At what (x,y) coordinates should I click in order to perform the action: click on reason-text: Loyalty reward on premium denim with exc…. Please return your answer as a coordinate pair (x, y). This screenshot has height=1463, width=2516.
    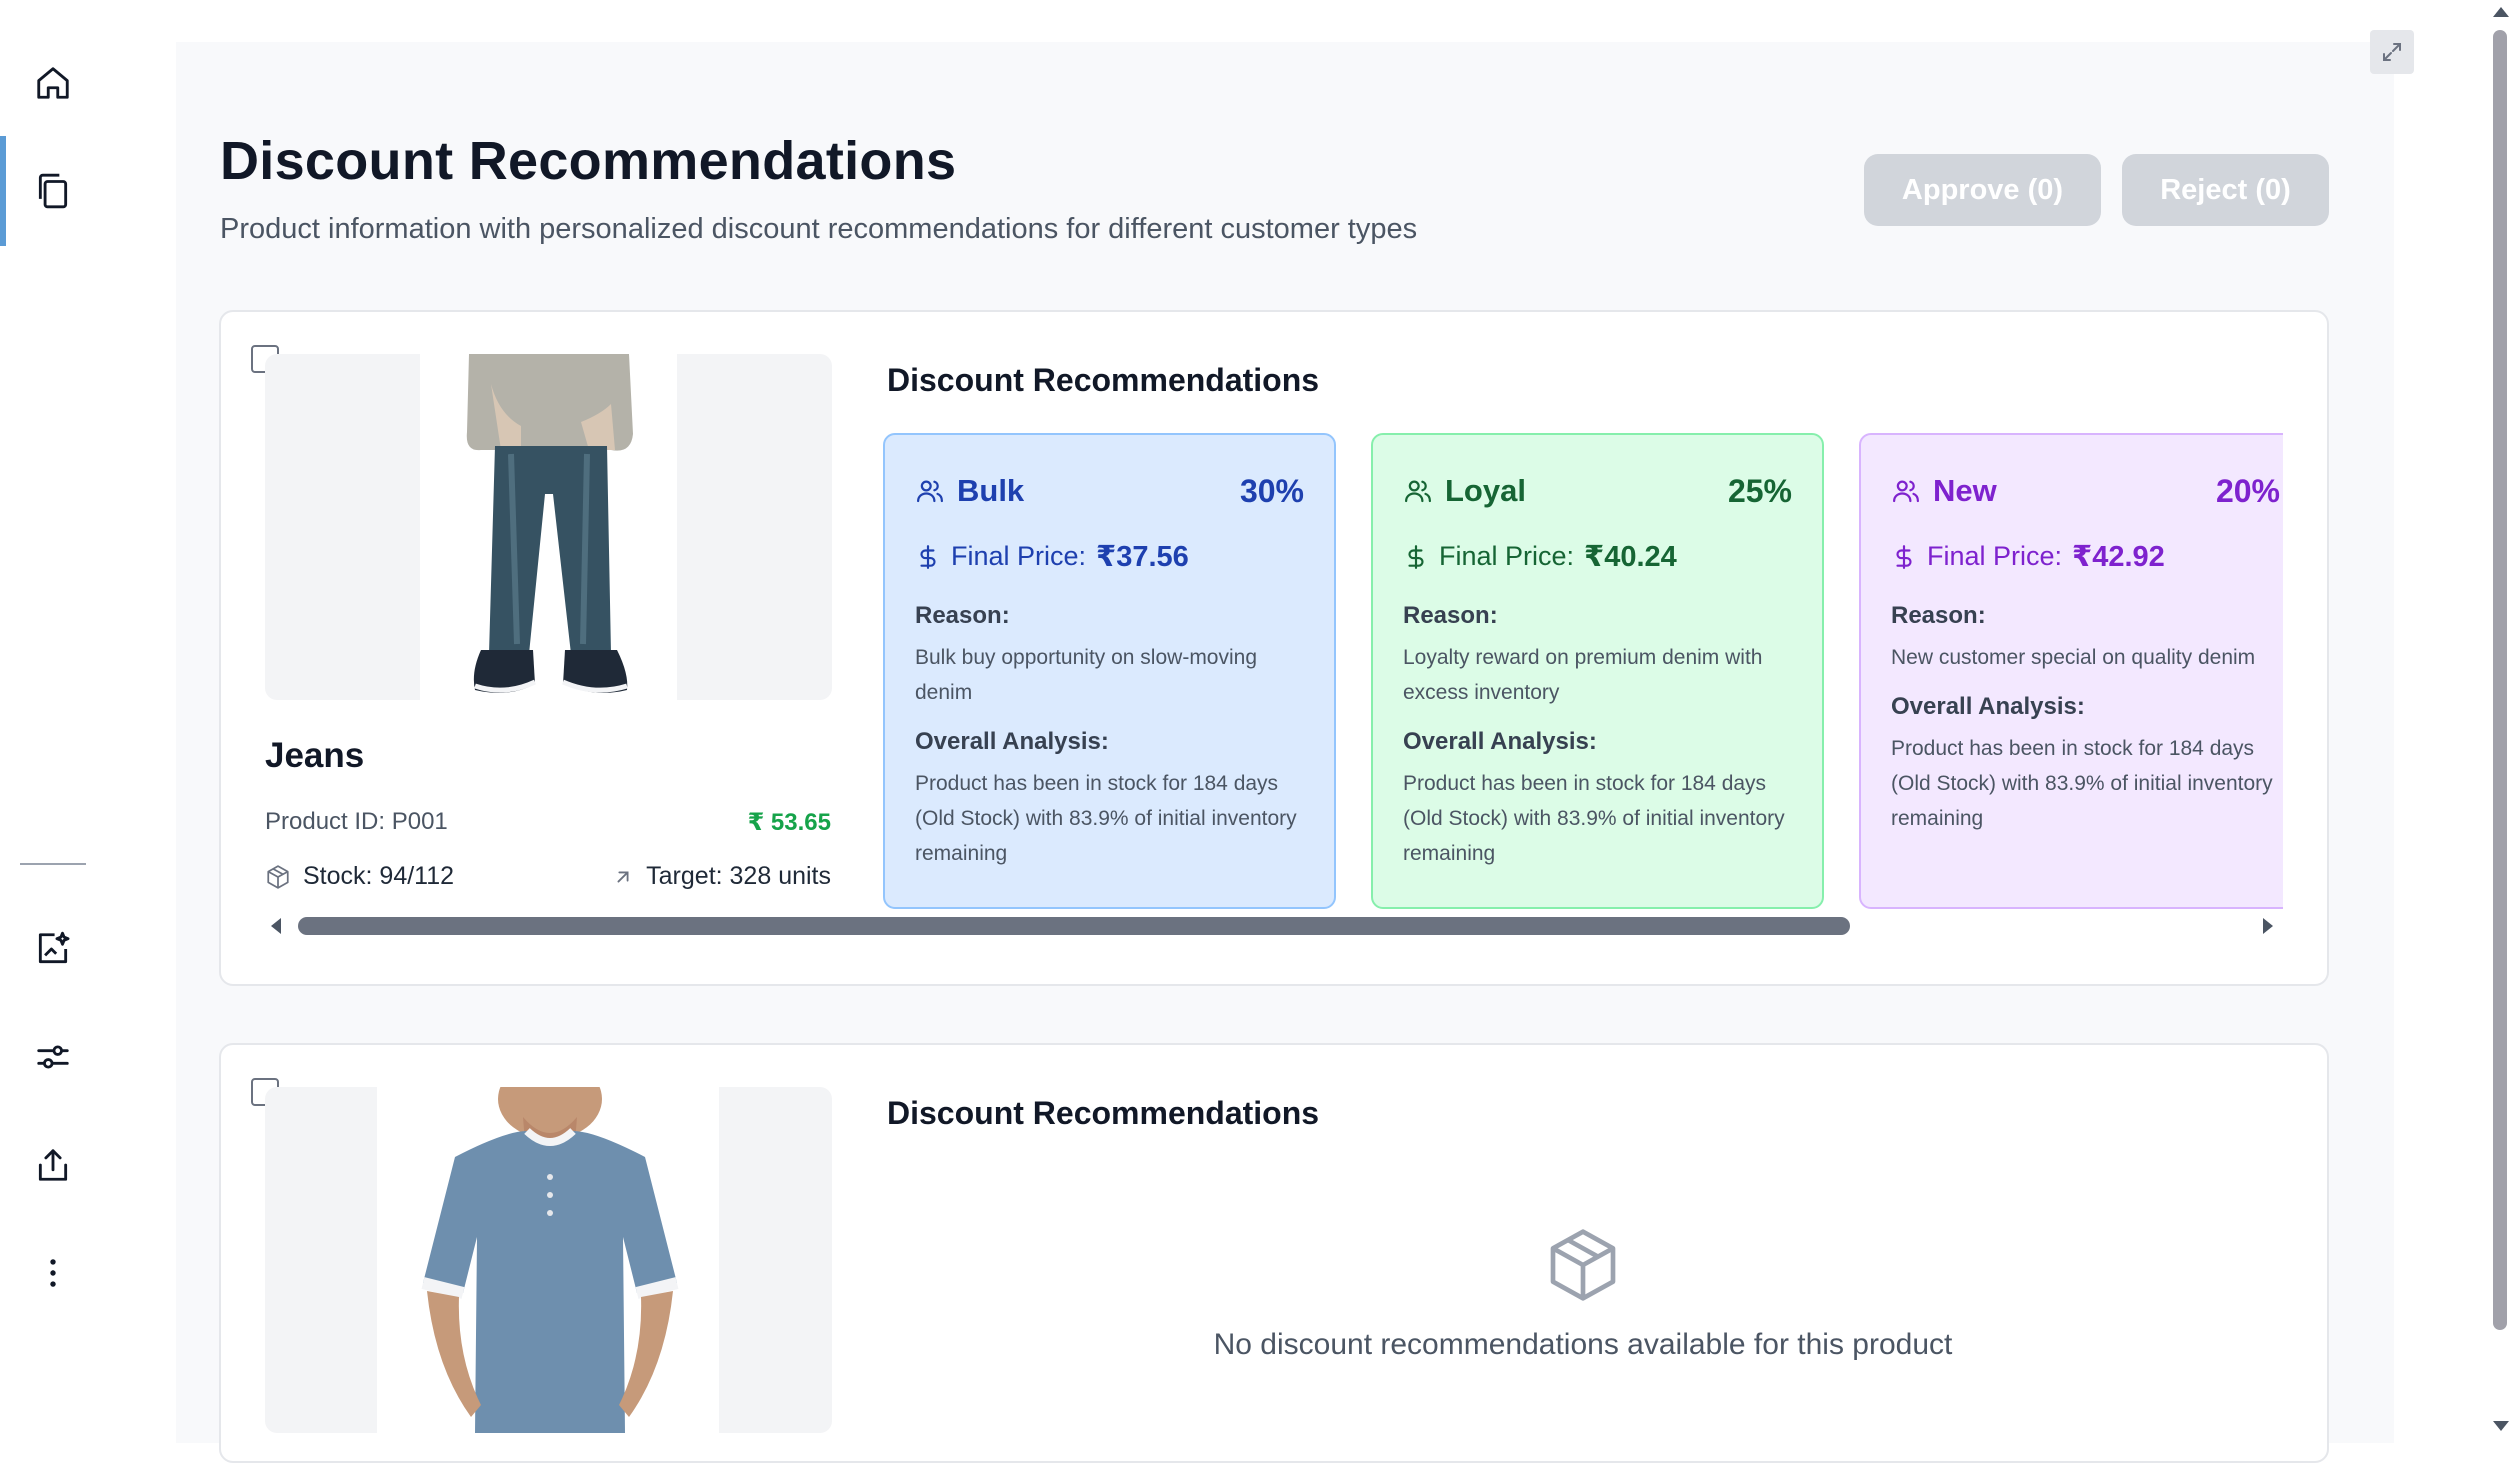
    Looking at the image, I should click on (1583, 675).